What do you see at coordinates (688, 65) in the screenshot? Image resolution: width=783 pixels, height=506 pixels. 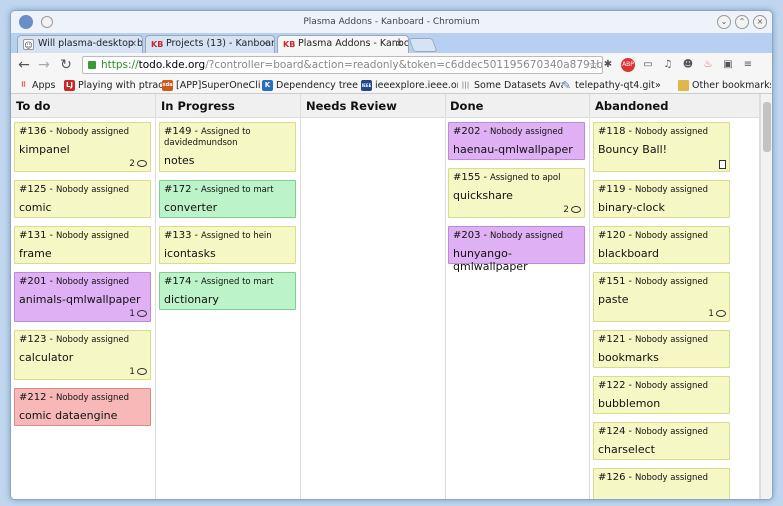 I see `face-icon: ☻` at bounding box center [688, 65].